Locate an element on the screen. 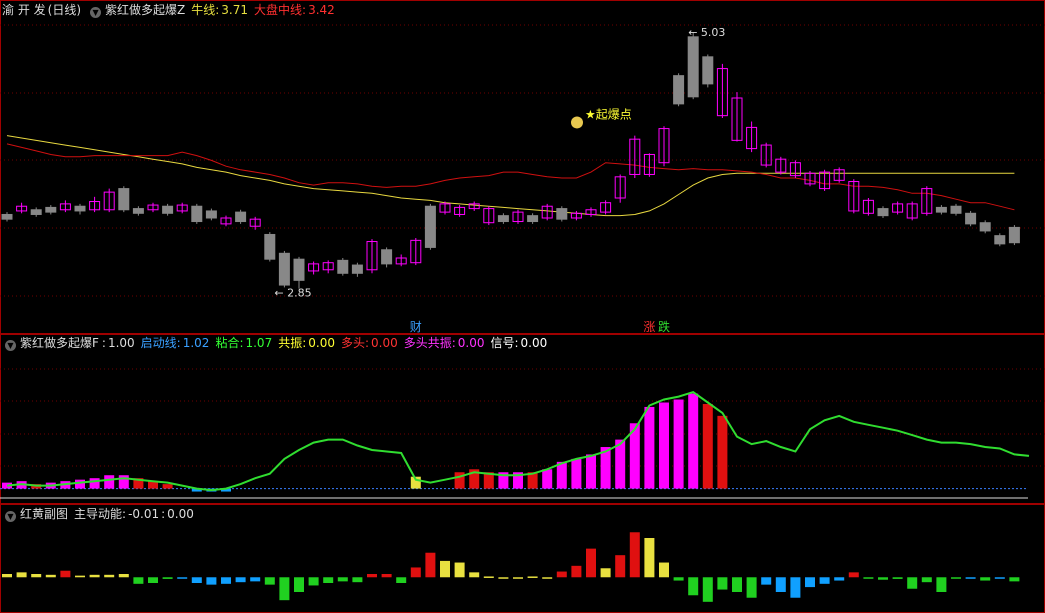 The height and width of the screenshot is (613, 1045). money-bag-icon is located at coordinates (577, 122).